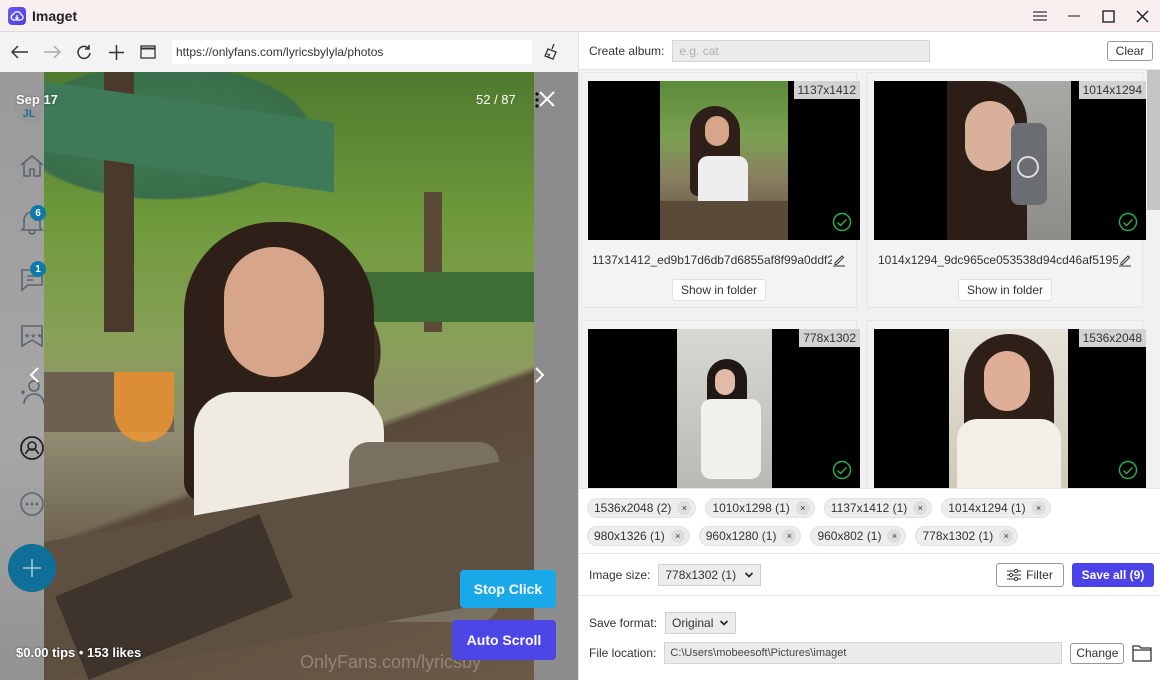 Image resolution: width=1160 pixels, height=680 pixels. Describe the element at coordinates (633, 508) in the screenshot. I see `size-chip-label: 1536x2048 (2)` at that location.